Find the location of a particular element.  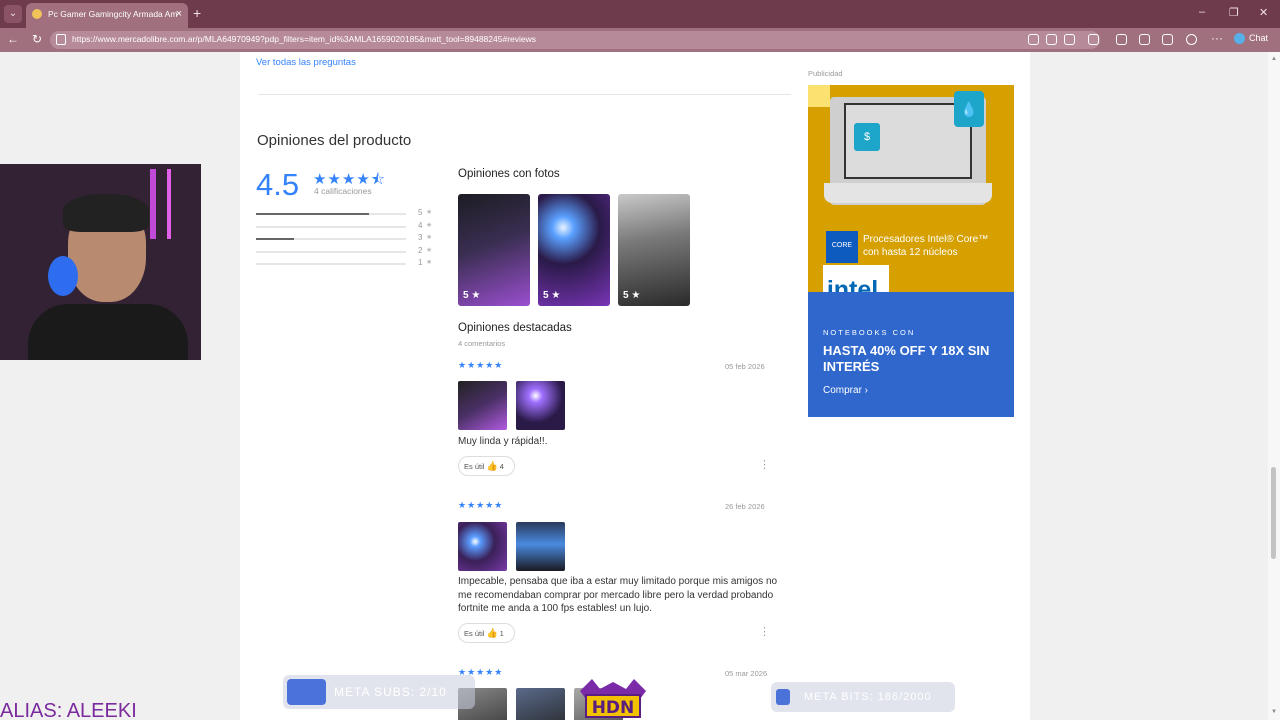

review-text: Muy linda y rápida!!. is located at coordinates (503, 441).